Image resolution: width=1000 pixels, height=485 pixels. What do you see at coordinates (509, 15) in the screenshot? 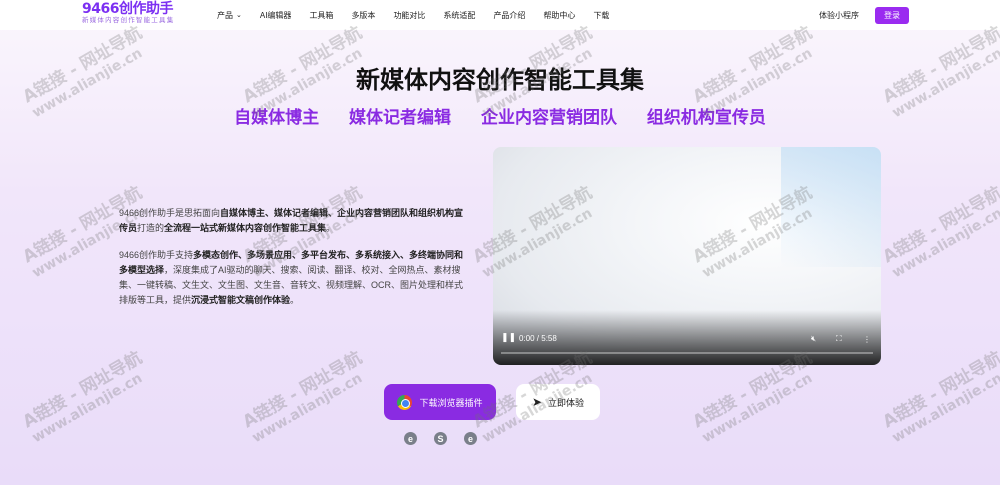
I see `nav-item-product-intro: 产品介绍` at bounding box center [509, 15].